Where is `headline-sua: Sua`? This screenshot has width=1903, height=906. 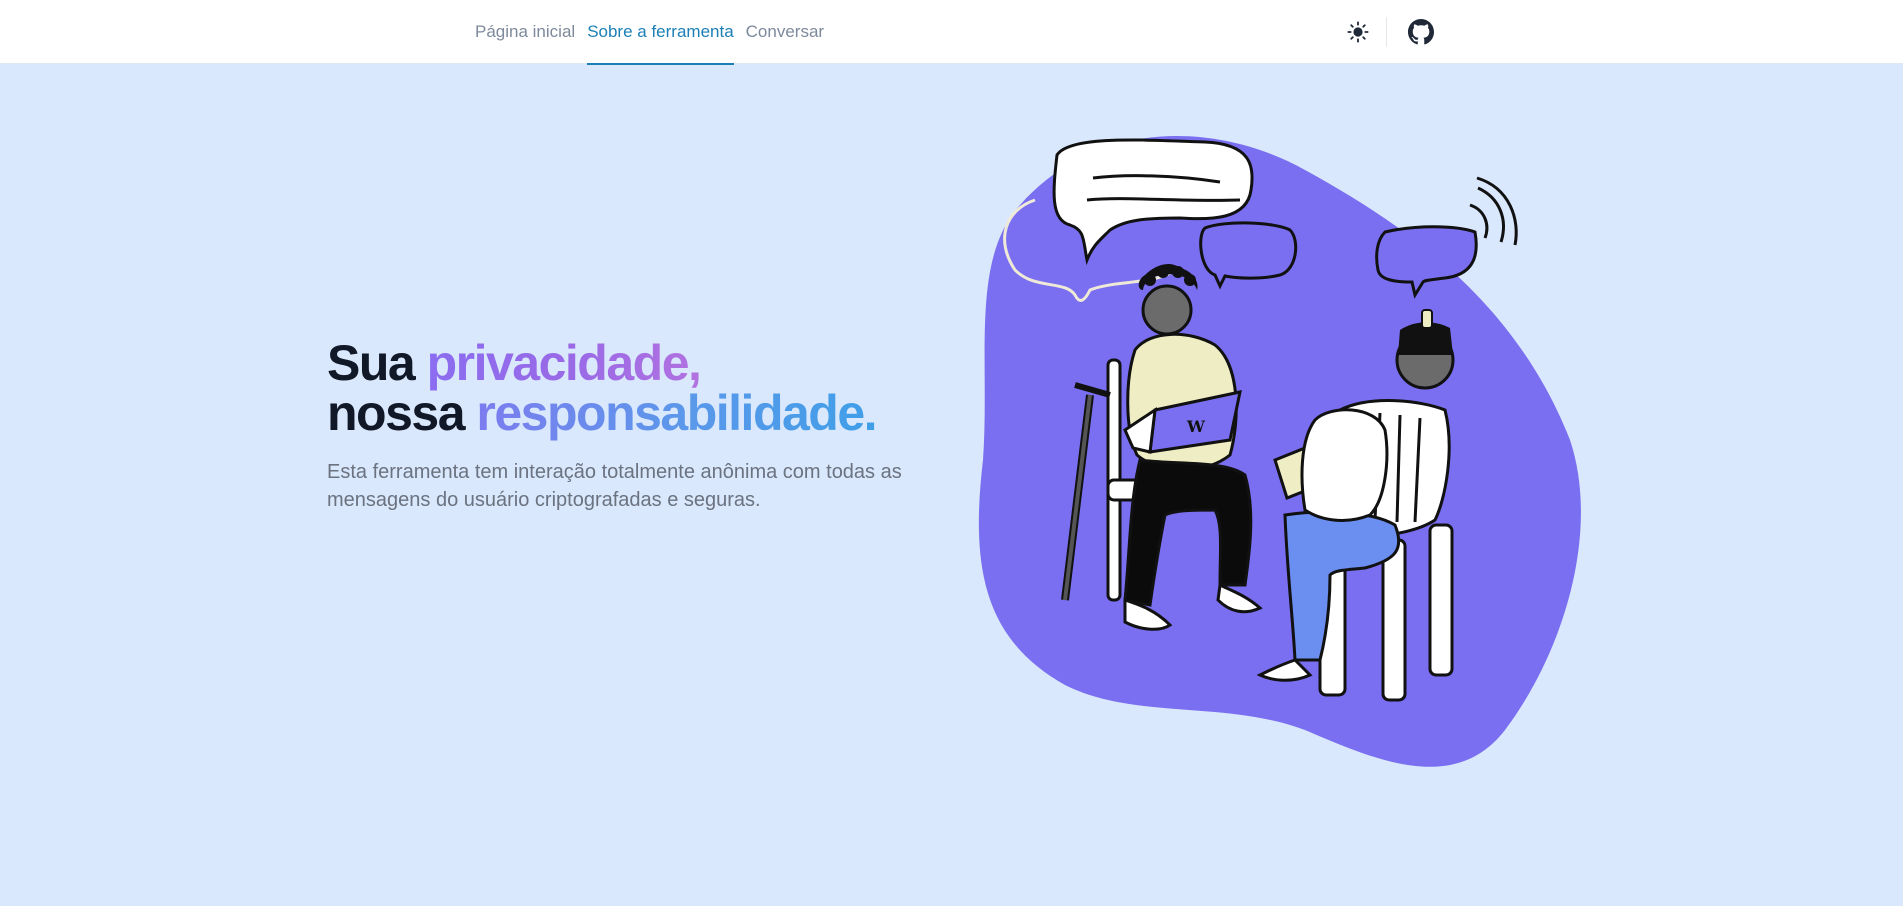 headline-sua: Sua is located at coordinates (377, 363).